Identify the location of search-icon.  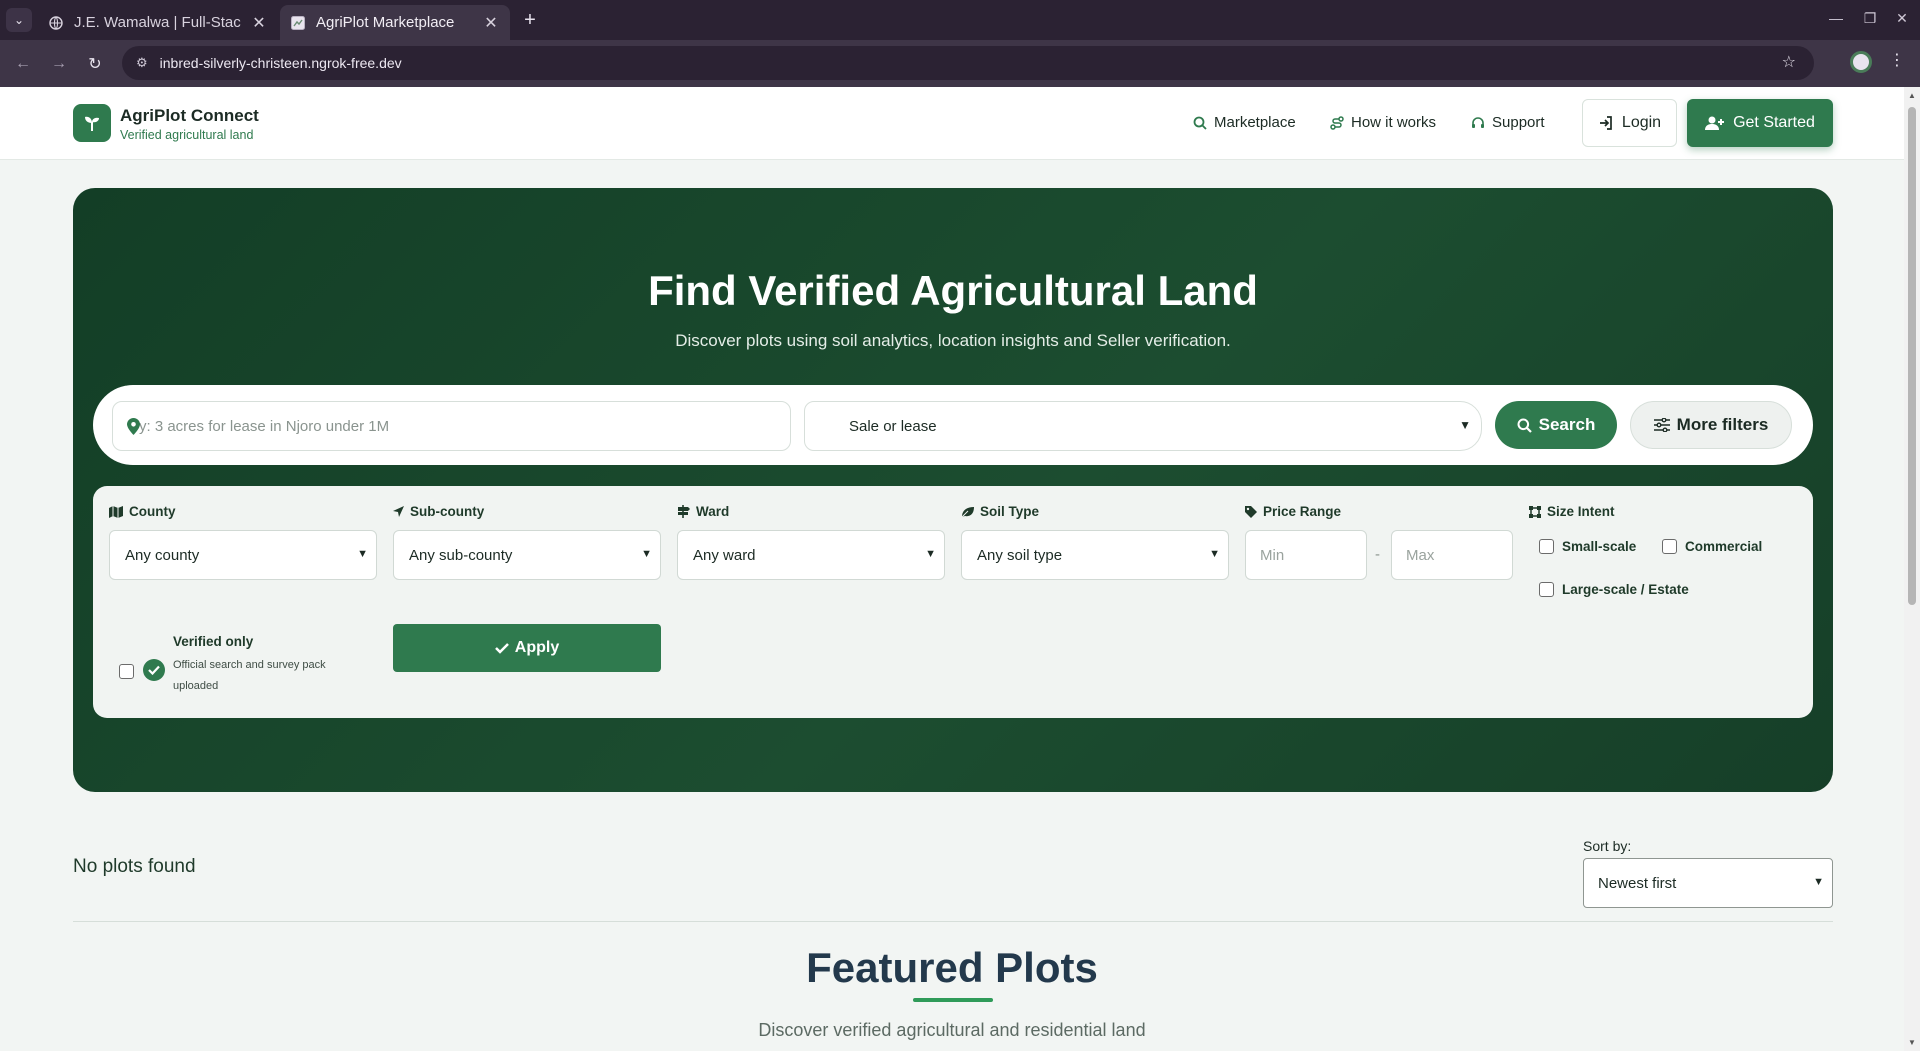
(1200, 123).